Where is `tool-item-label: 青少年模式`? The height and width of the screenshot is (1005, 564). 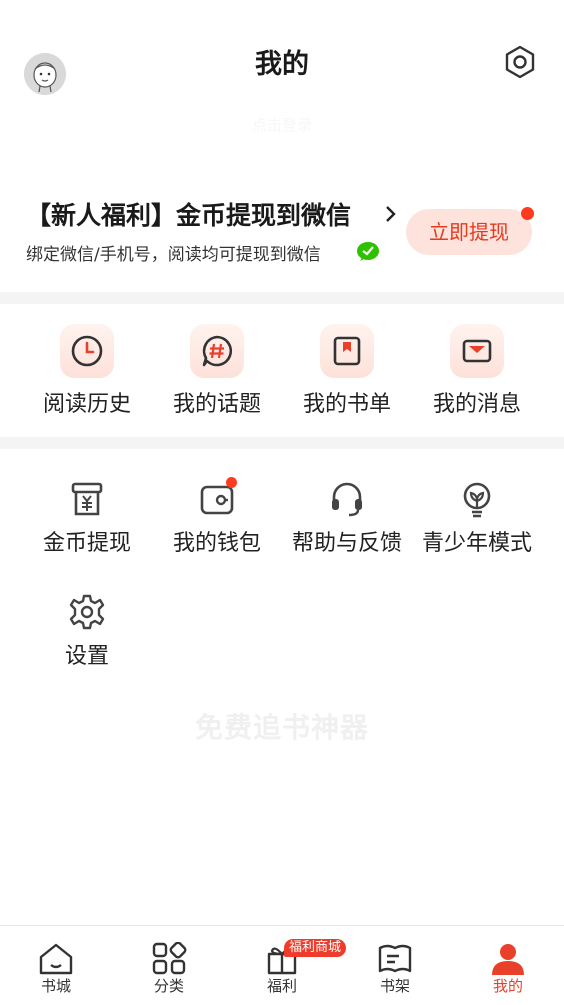
tool-item-label: 青少年模式 is located at coordinates (476, 543).